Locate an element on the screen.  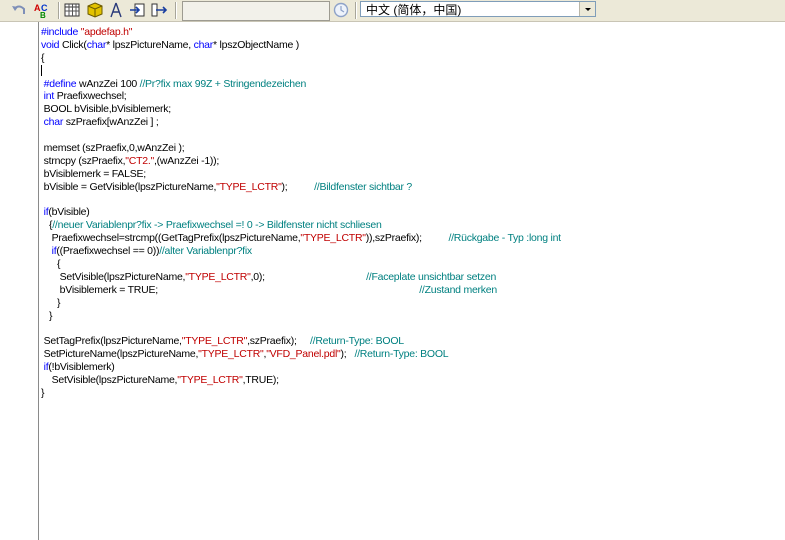
language-select-value: 中文 (简体，中国) is located at coordinates (414, 10).